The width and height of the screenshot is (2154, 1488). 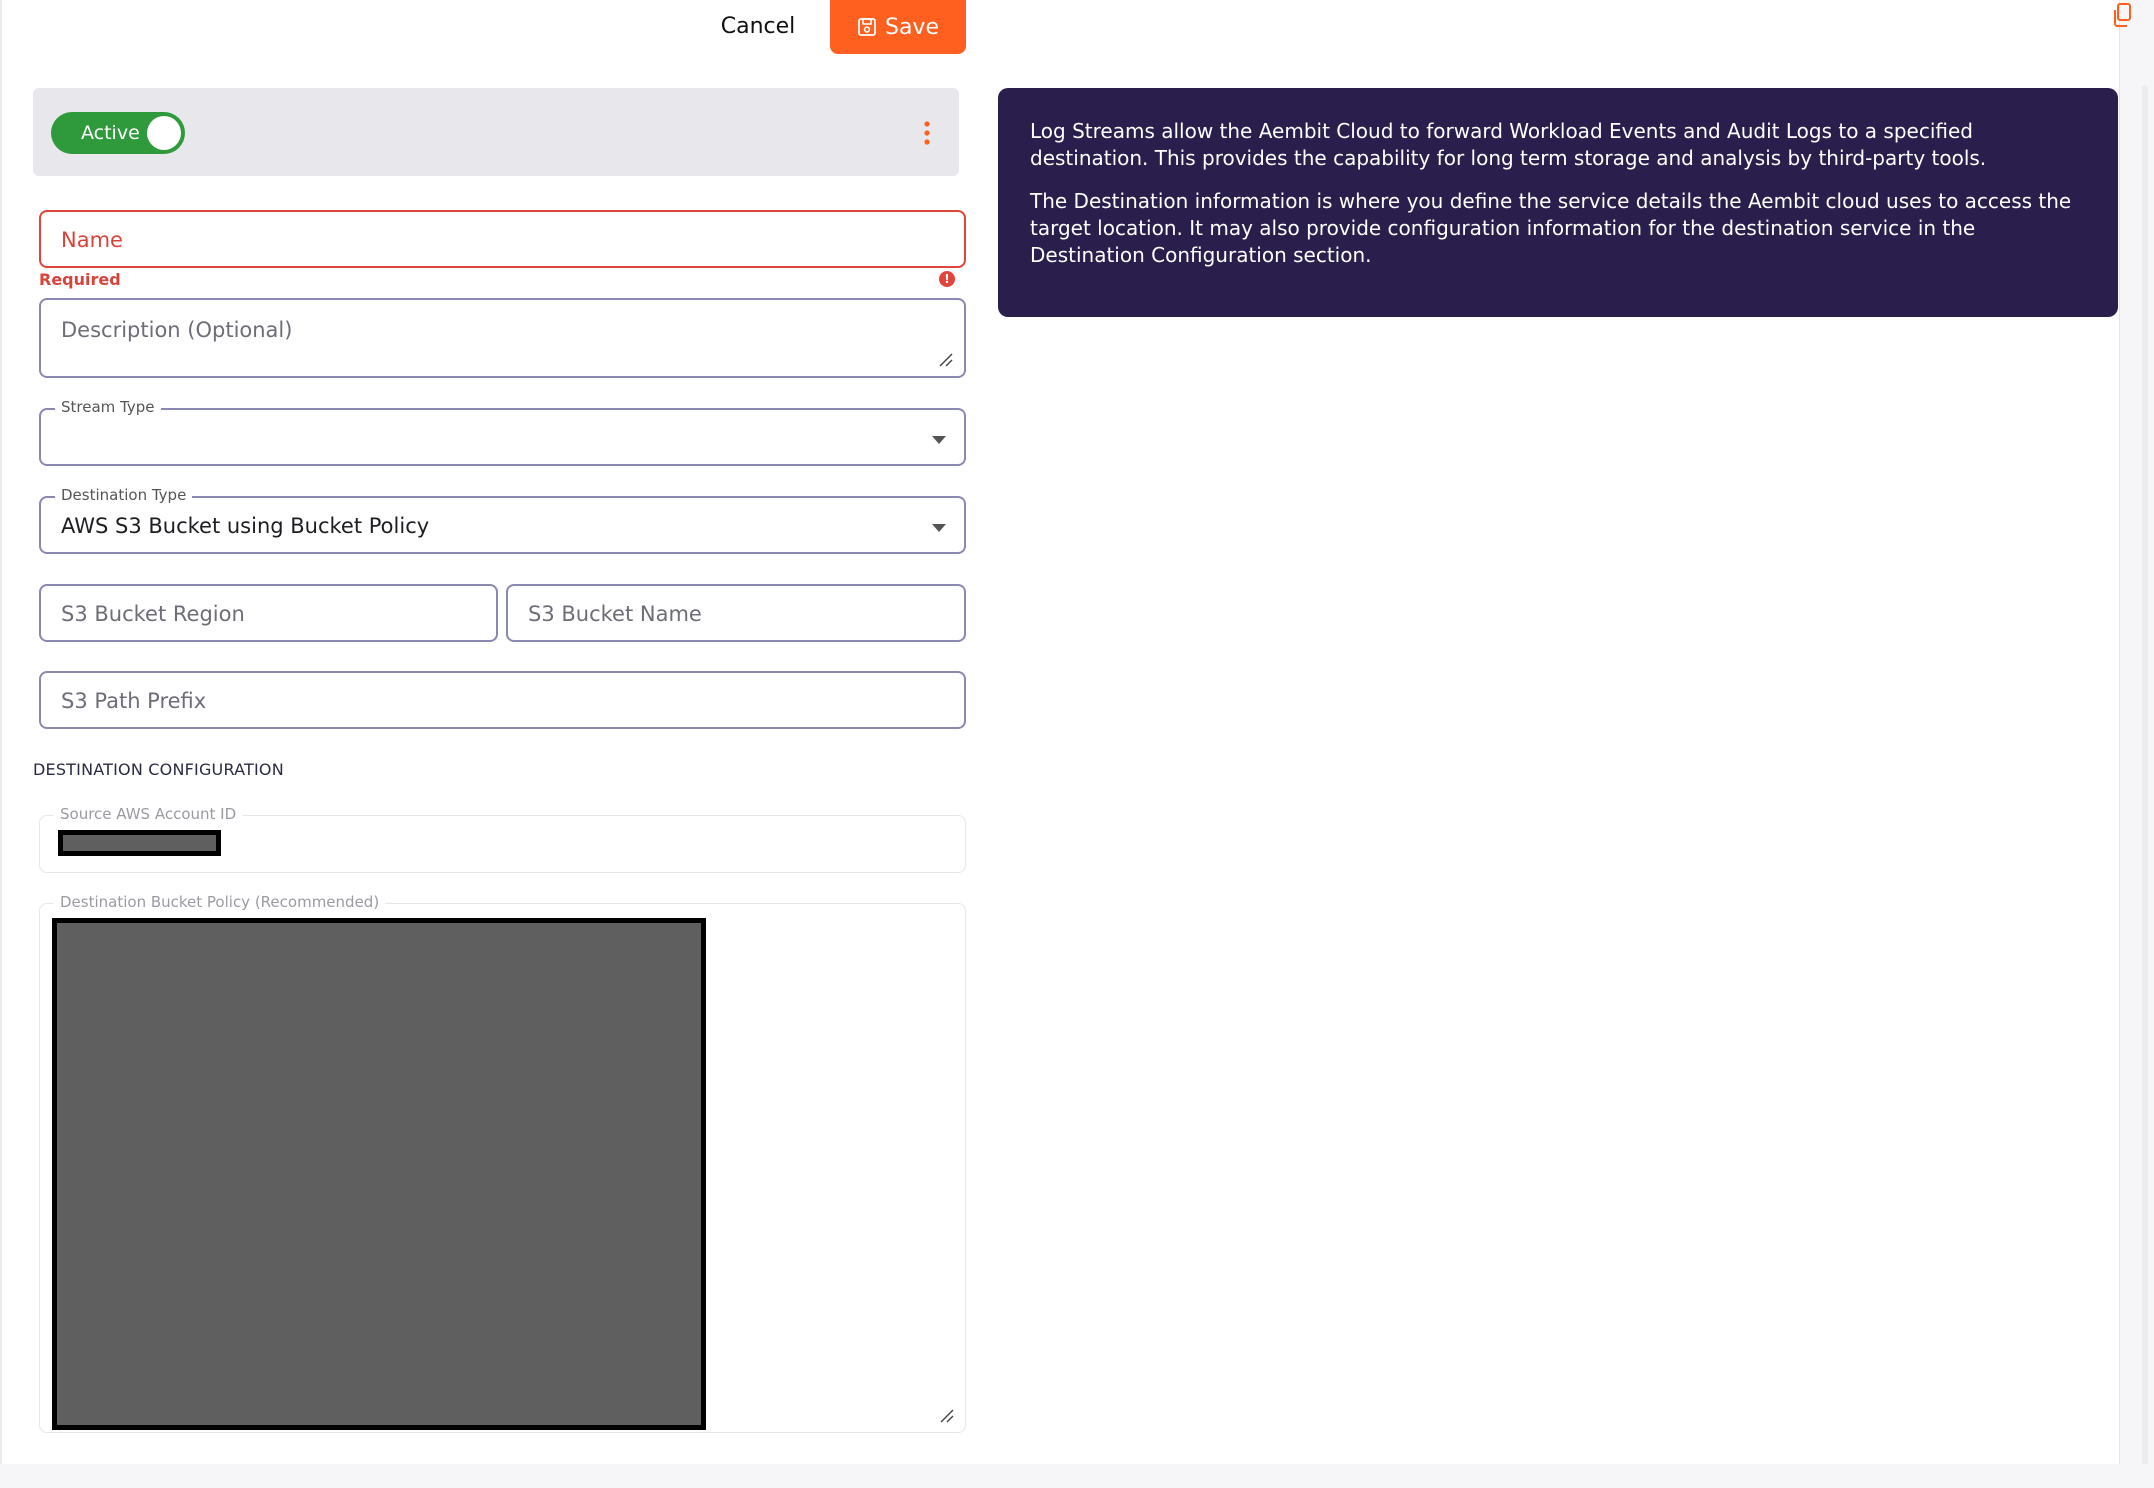 What do you see at coordinates (1, 744) in the screenshot?
I see `page-border` at bounding box center [1, 744].